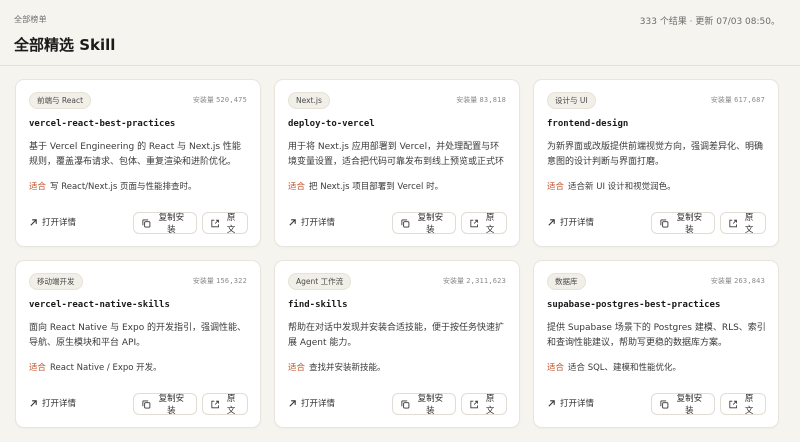 Image resolution: width=800 pixels, height=442 pixels. What do you see at coordinates (65, 45) in the screenshot?
I see `page-title: 全部精选 Skill` at bounding box center [65, 45].